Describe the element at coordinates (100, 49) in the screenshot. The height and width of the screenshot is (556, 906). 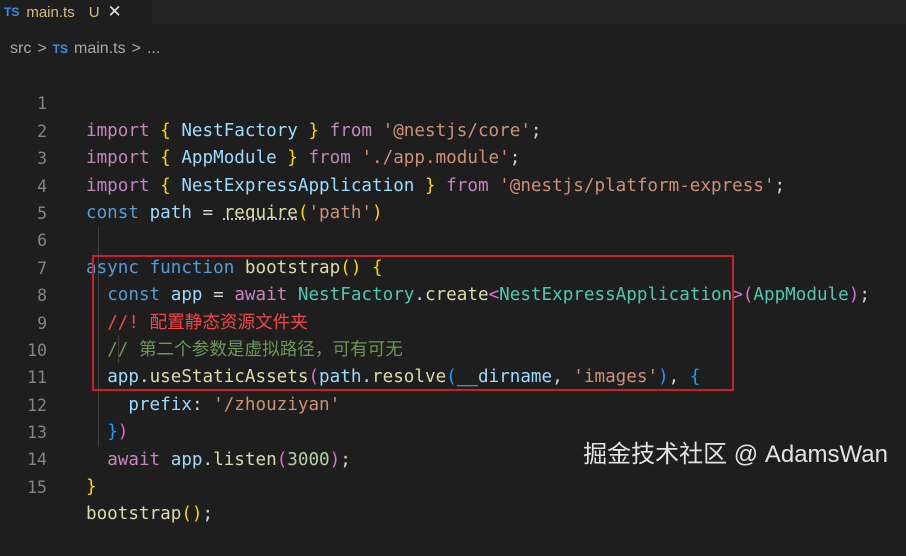
I see `breadcrumb-file: main.ts` at that location.